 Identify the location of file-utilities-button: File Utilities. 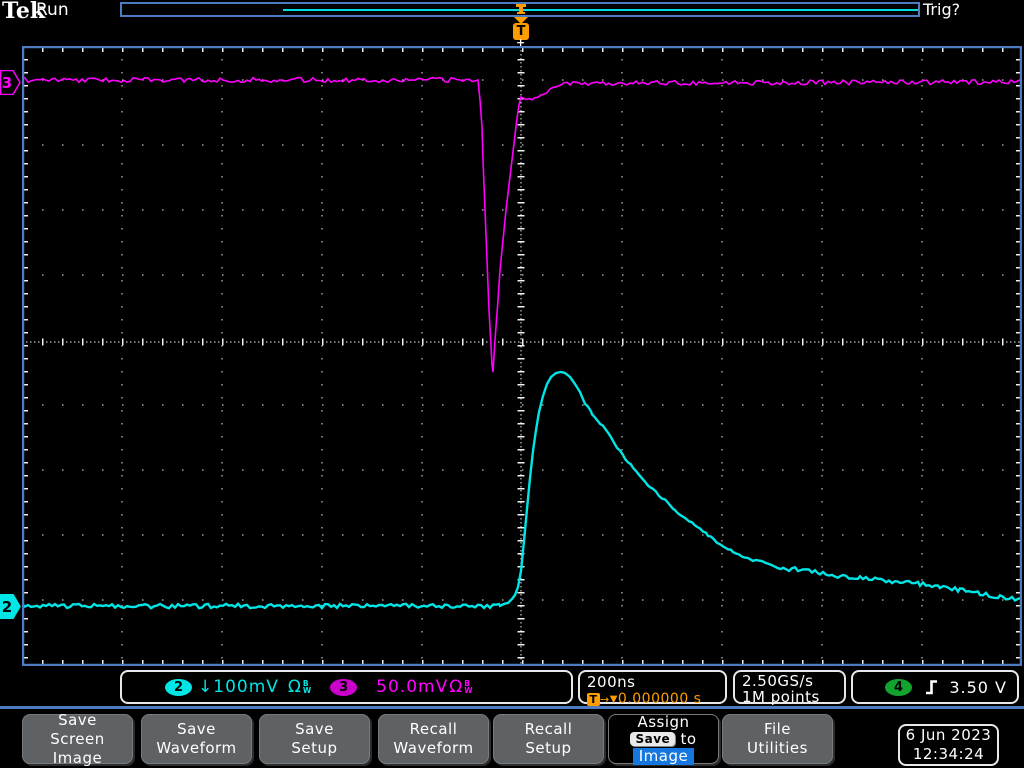
(777, 739).